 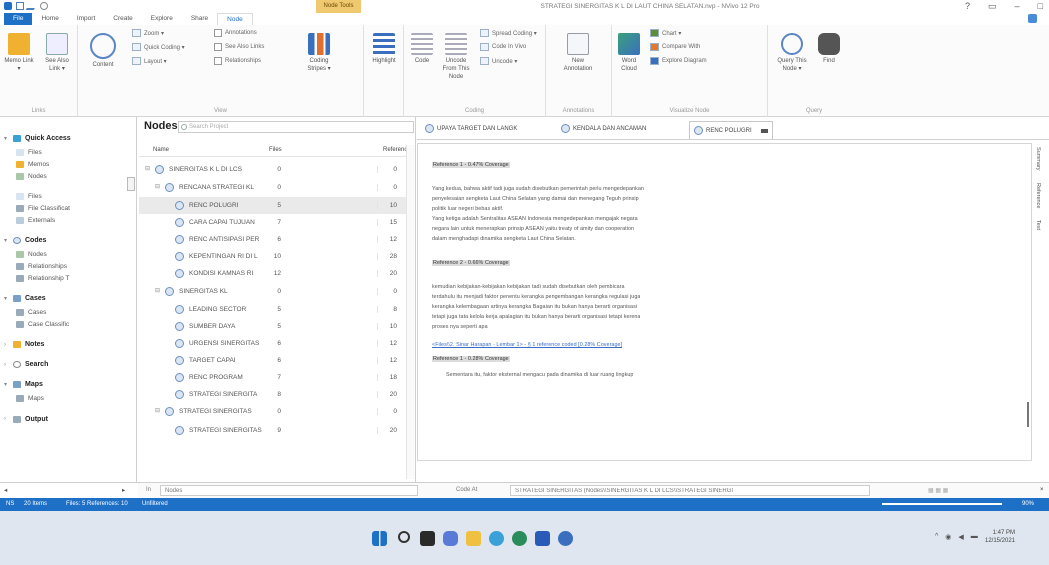 I want to click on tab-create: Create, so click(x=123, y=19).